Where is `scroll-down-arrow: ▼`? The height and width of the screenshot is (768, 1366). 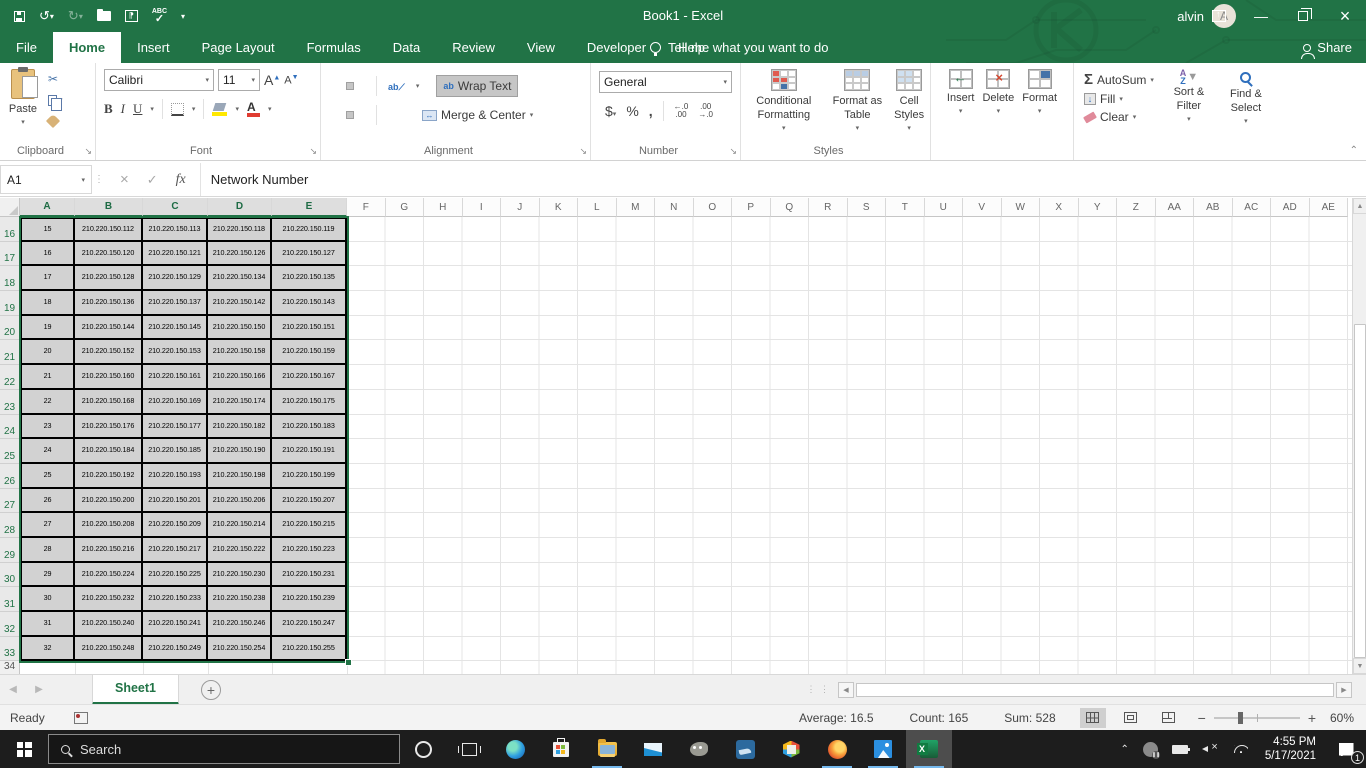
scroll-down-arrow: ▼ is located at coordinates (1359, 666).